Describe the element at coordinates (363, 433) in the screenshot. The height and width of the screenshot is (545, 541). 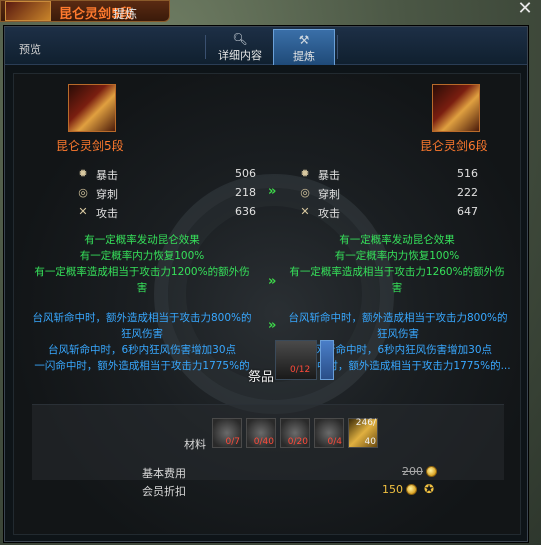
I see `material-slot-5: 246/ 40` at that location.